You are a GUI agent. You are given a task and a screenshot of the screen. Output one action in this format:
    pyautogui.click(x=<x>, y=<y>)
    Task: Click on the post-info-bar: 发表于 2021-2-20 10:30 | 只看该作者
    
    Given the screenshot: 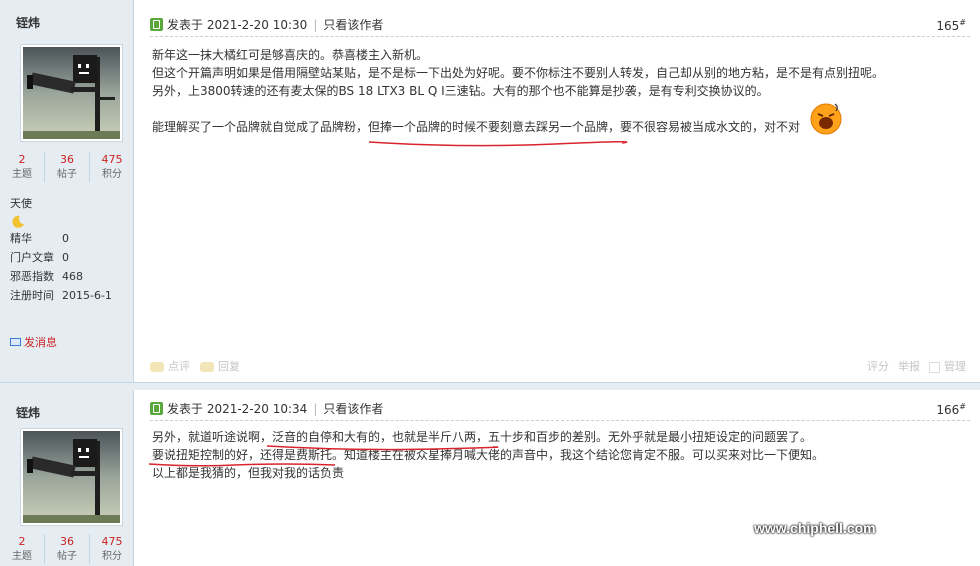 What is the action you would take?
    pyautogui.click(x=266, y=24)
    